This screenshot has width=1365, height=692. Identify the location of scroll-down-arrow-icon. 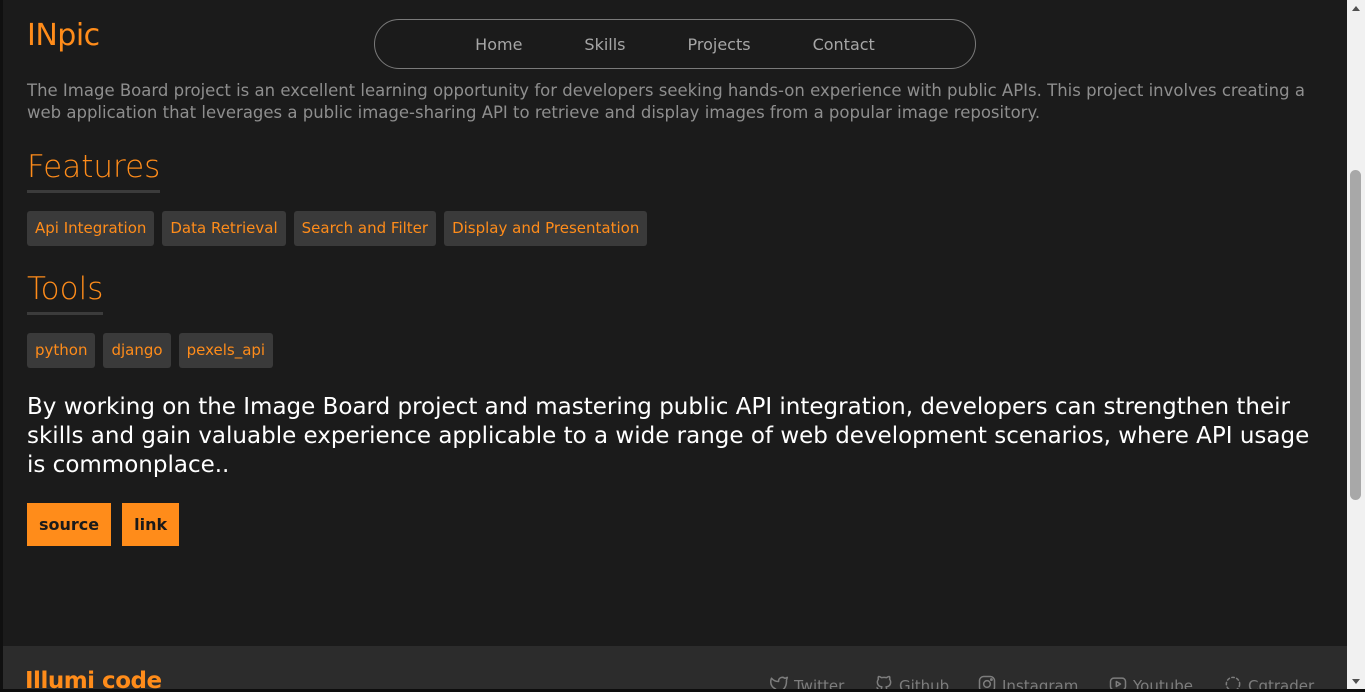
(1356, 681).